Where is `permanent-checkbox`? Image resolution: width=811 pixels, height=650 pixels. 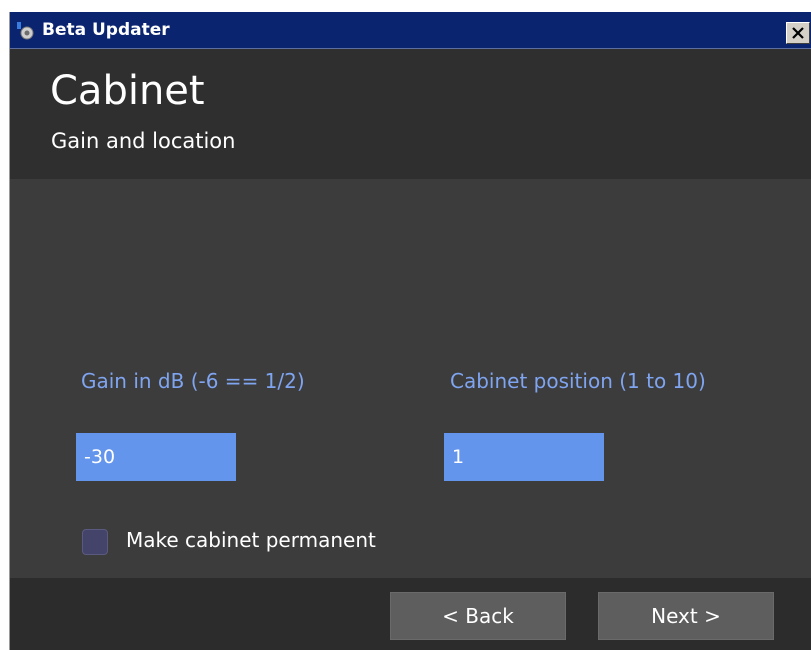
permanent-checkbox is located at coordinates (95, 542).